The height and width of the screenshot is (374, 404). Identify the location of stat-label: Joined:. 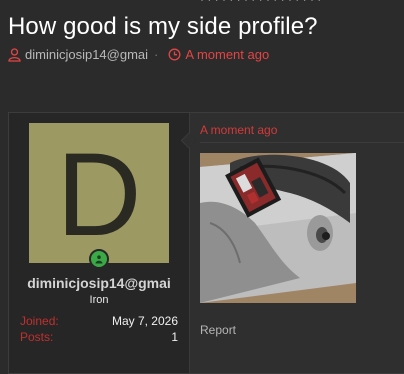
(39, 321).